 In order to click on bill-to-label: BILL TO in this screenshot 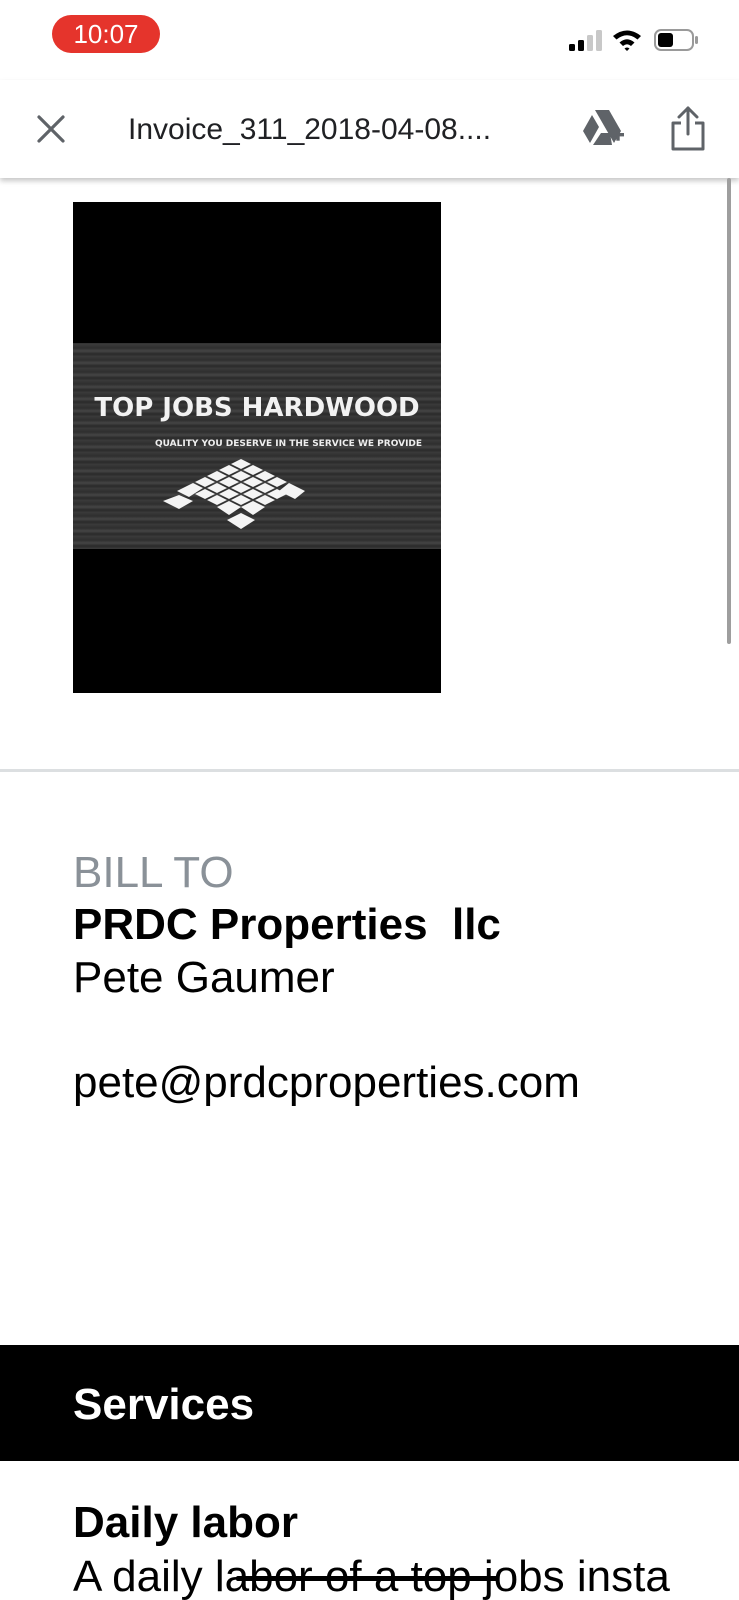, I will do `click(153, 872)`.